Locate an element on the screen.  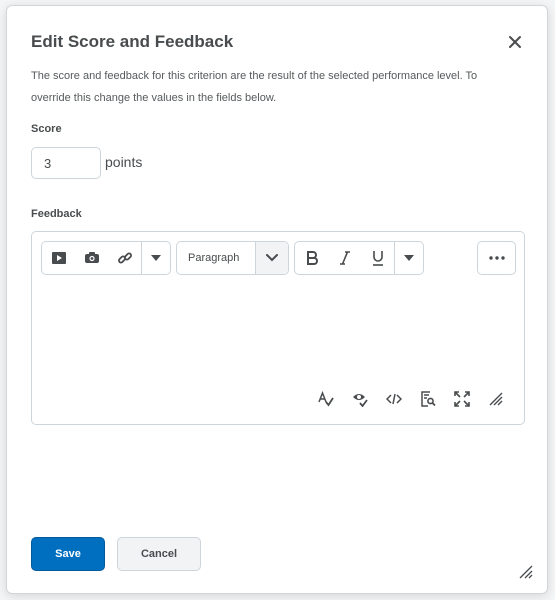
link-icon is located at coordinates (124, 258).